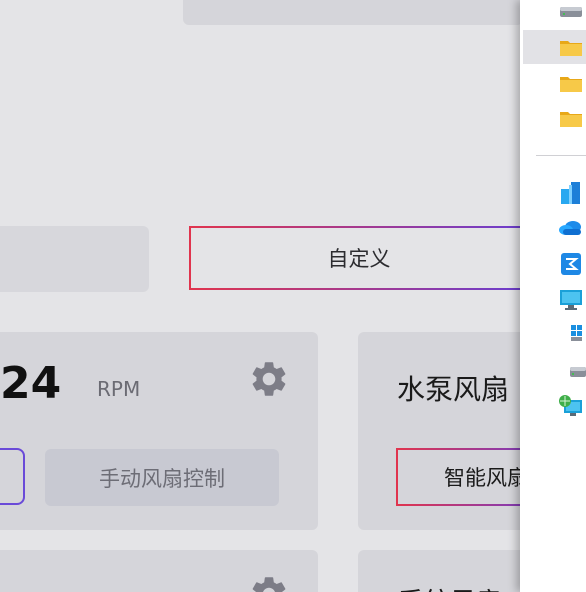  Describe the element at coordinates (576, 333) in the screenshot. I see `windows-icon` at that location.